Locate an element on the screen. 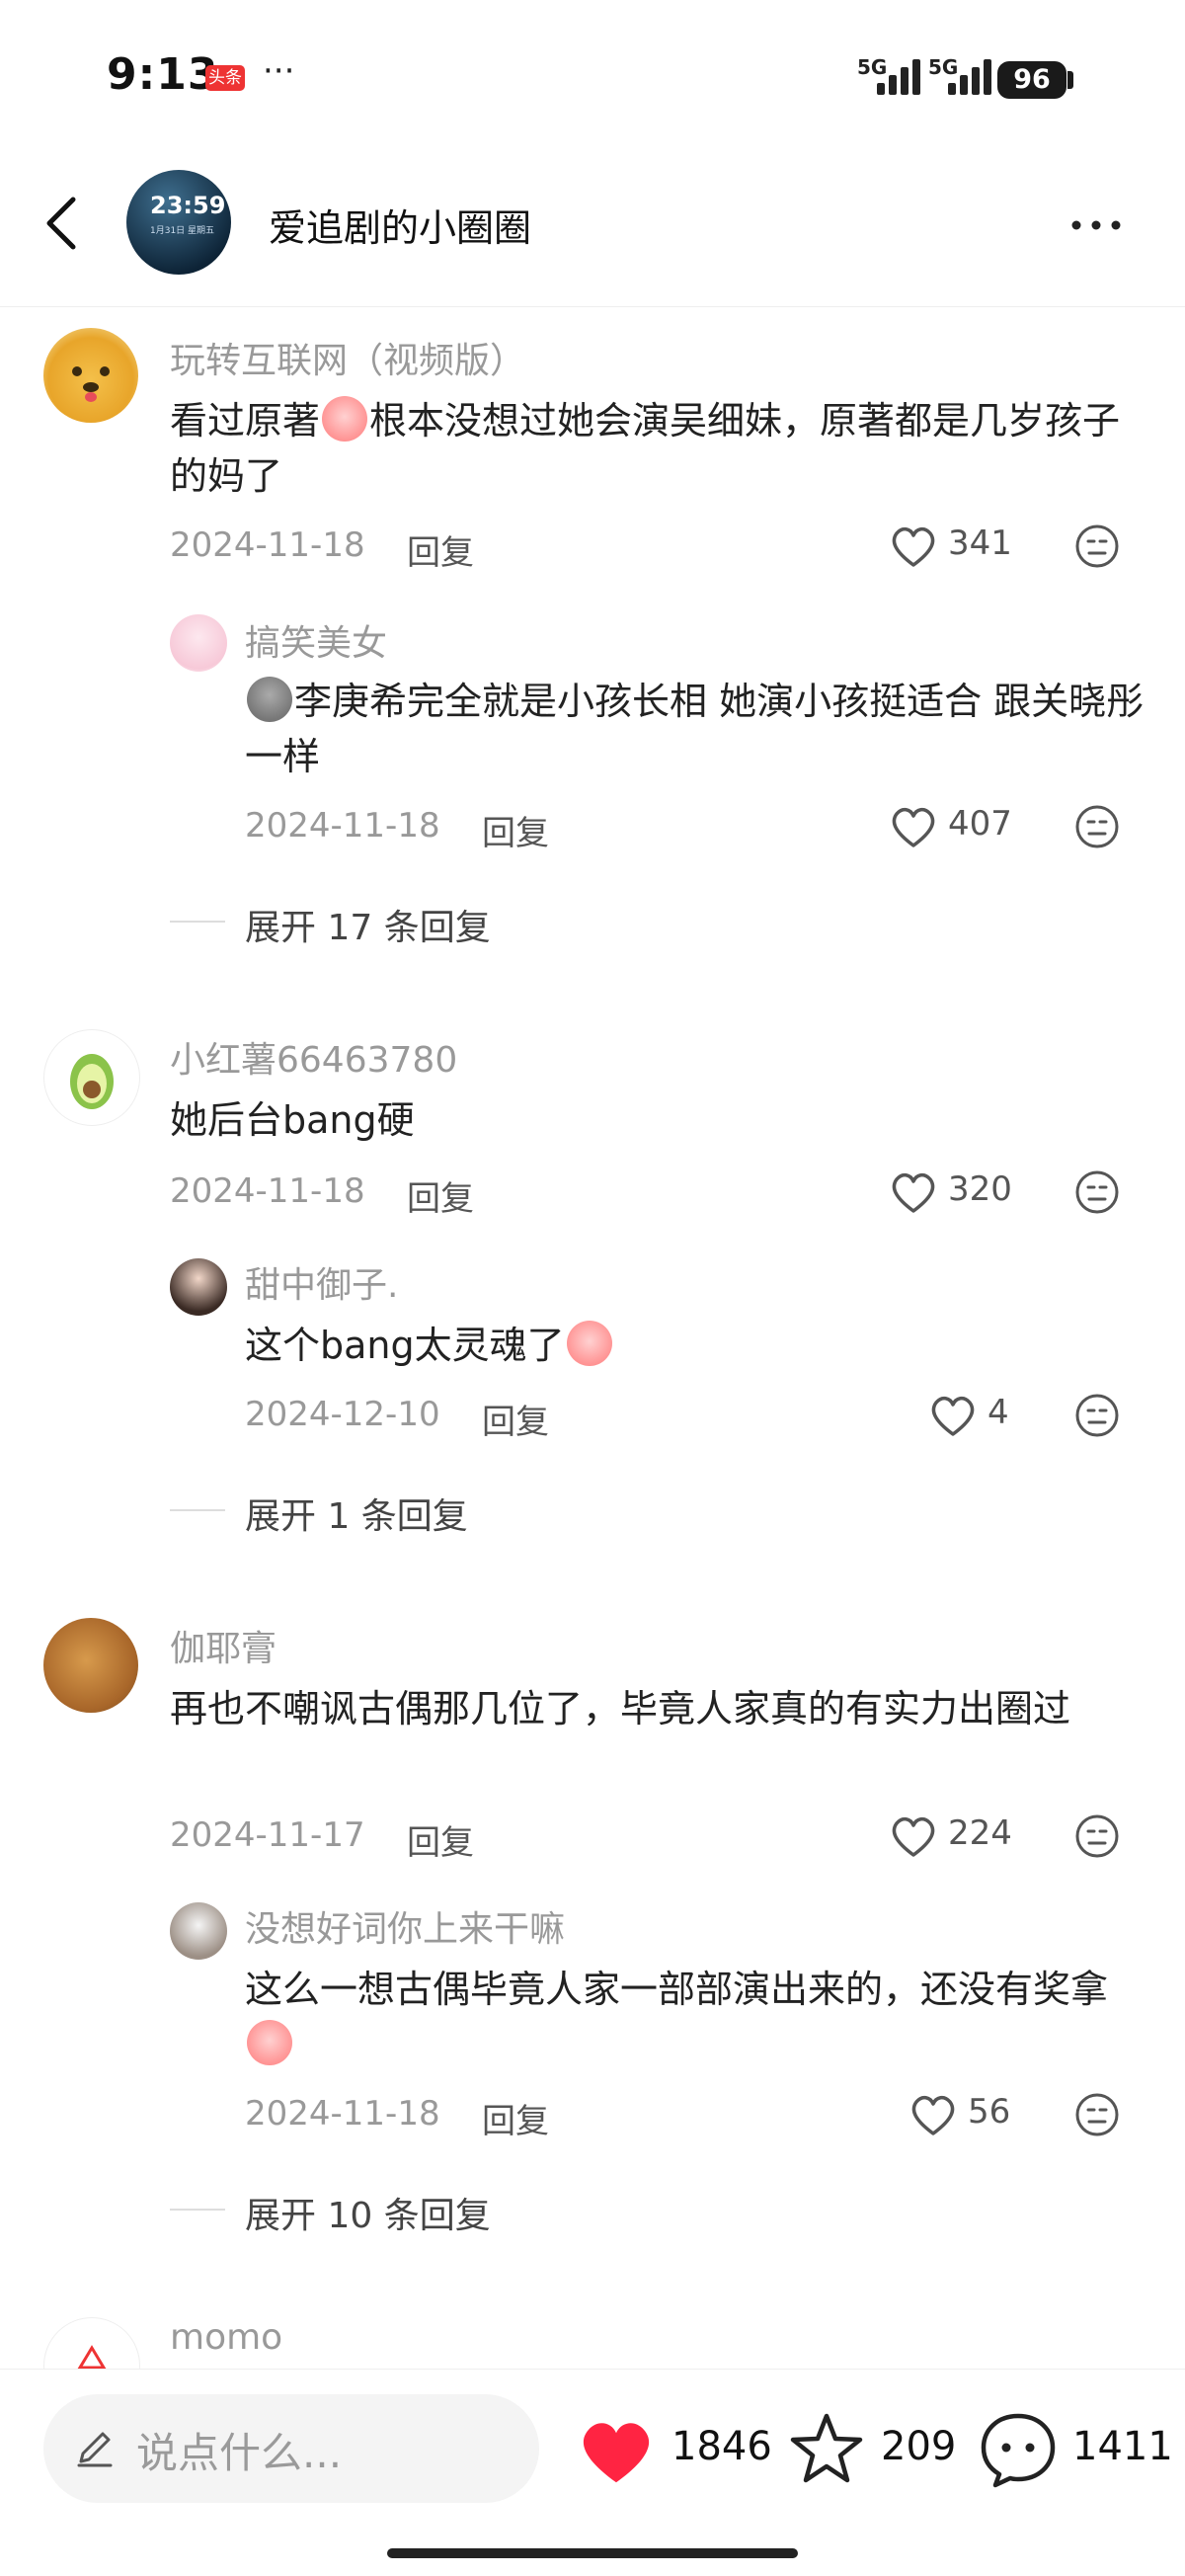  star-icon is located at coordinates (827, 2448).